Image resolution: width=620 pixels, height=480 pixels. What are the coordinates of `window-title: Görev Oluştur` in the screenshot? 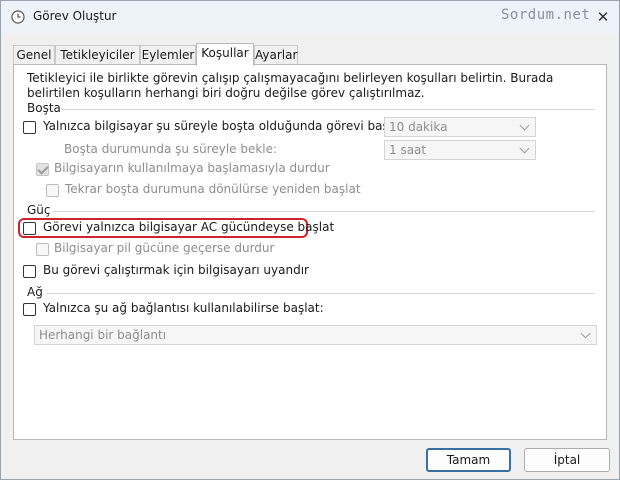 It's located at (75, 16).